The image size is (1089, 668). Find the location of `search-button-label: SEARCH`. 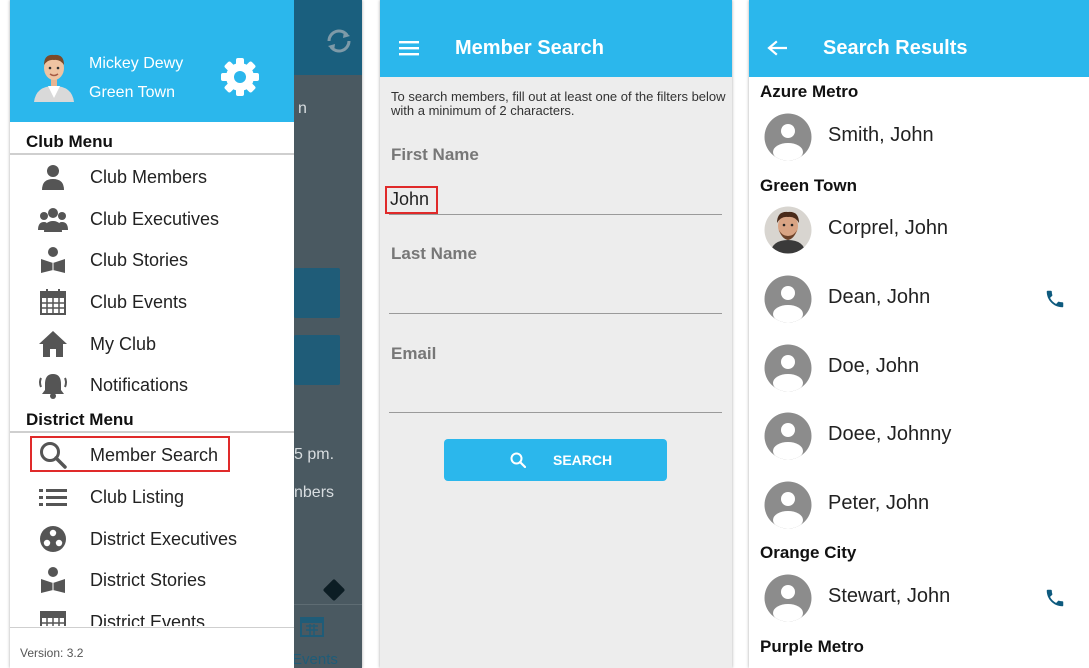

search-button-label: SEARCH is located at coordinates (583, 460).